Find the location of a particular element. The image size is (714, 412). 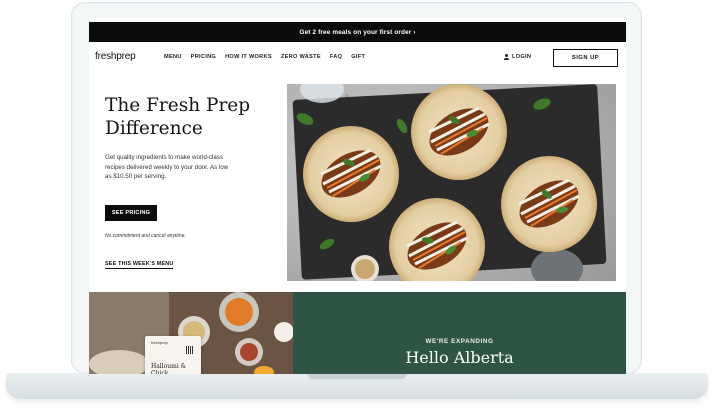

promo-banner: Get 2 free meals on your first order › is located at coordinates (357, 32).